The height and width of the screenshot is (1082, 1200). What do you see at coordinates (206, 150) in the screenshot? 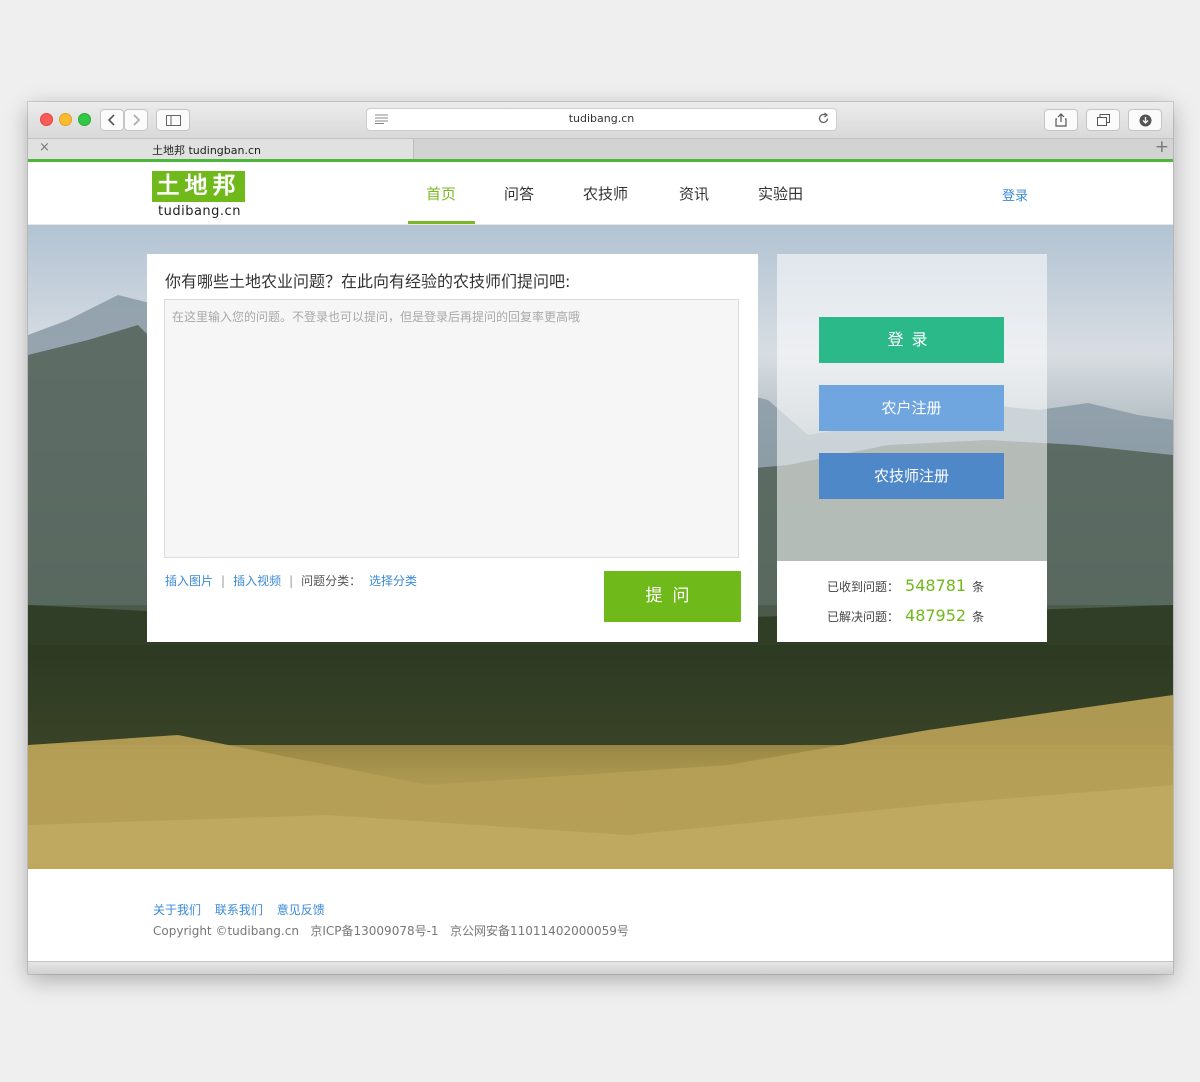
I see `tab-title: 土地邦 tudingban.cn` at bounding box center [206, 150].